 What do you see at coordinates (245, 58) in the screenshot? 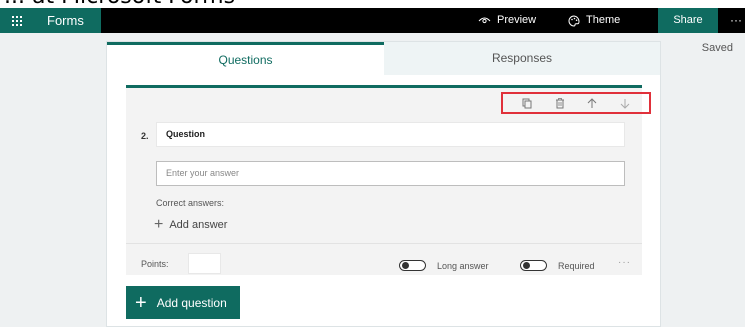
I see `tab-questions: Questions` at bounding box center [245, 58].